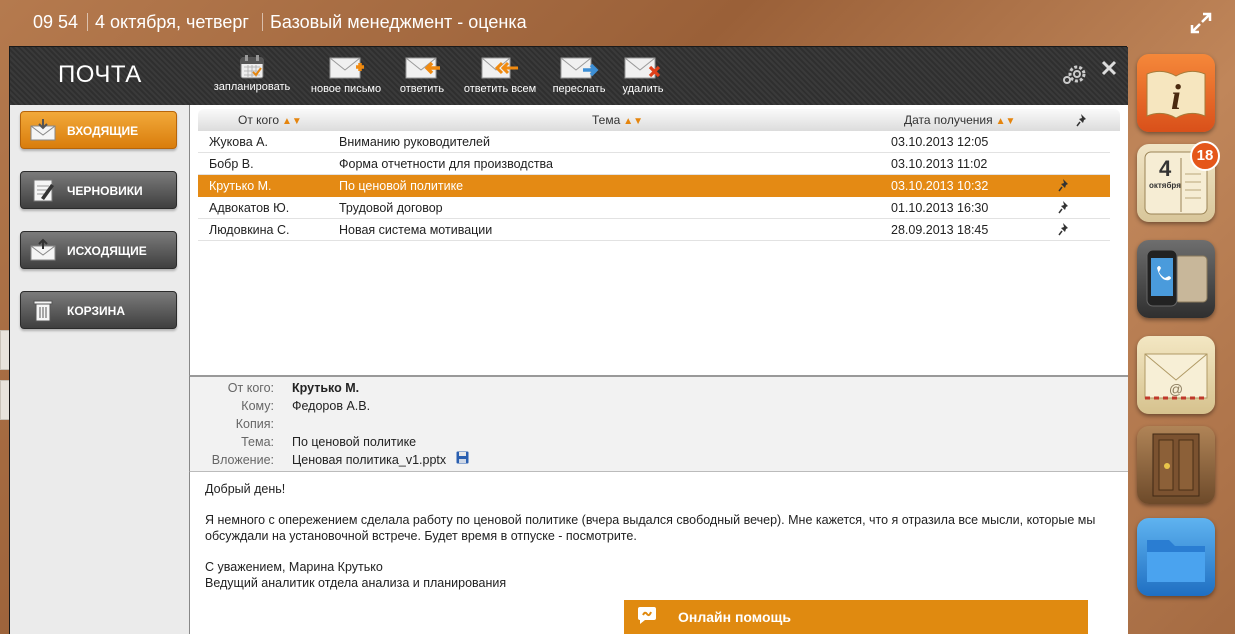 The width and height of the screenshot is (1235, 634). Describe the element at coordinates (398, 22) in the screenshot. I see `session-title: Базовый менеджмент - оценка` at that location.